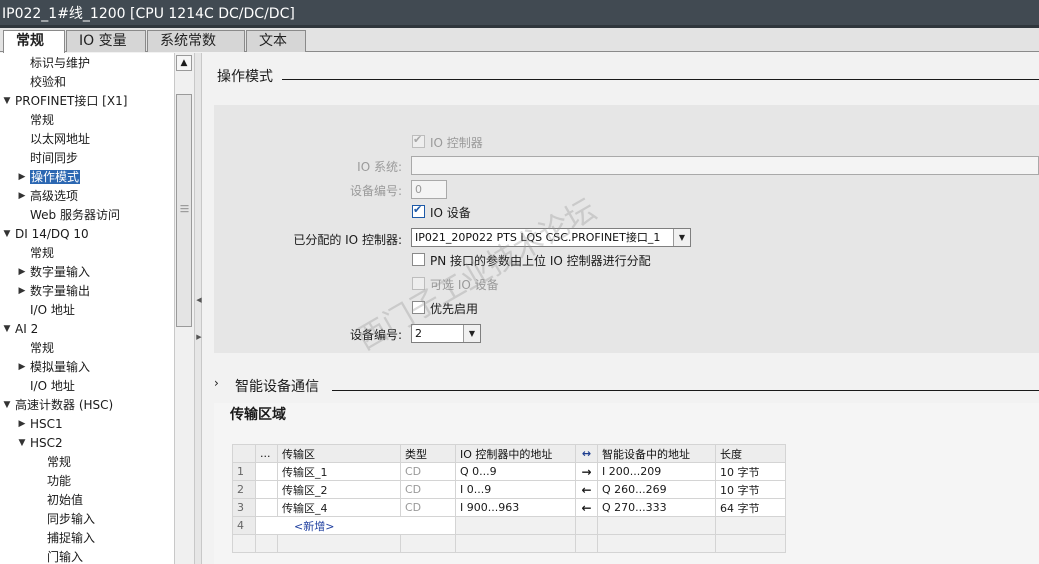  Describe the element at coordinates (750, 507) in the screenshot. I see `transfer-length: 64 字节` at that location.